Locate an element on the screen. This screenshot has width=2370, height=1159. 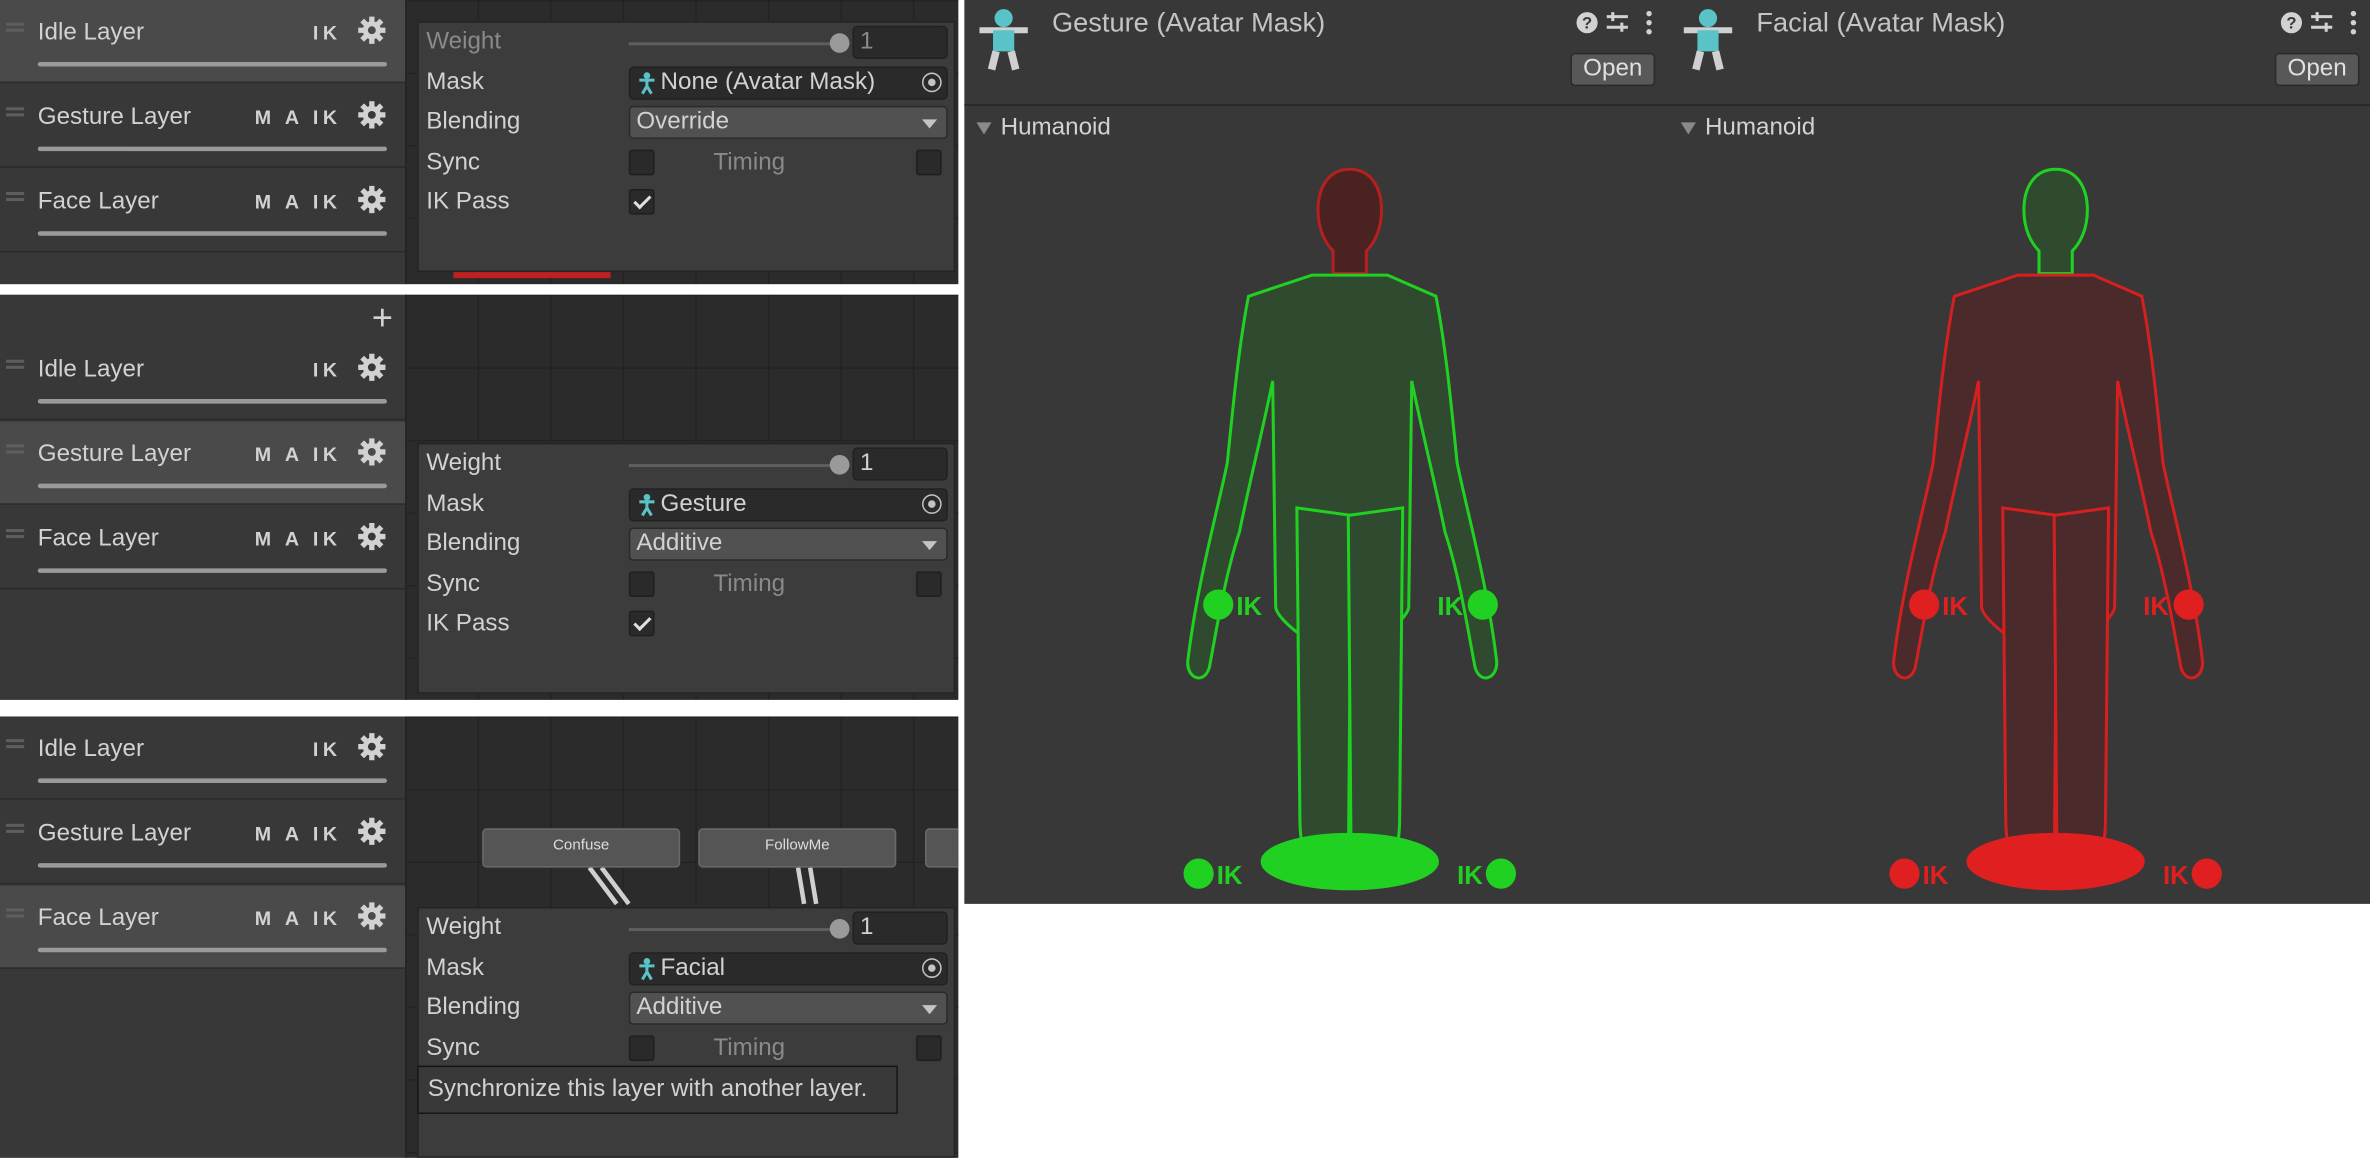
ik-pass-label: IK Pass is located at coordinates (468, 201).